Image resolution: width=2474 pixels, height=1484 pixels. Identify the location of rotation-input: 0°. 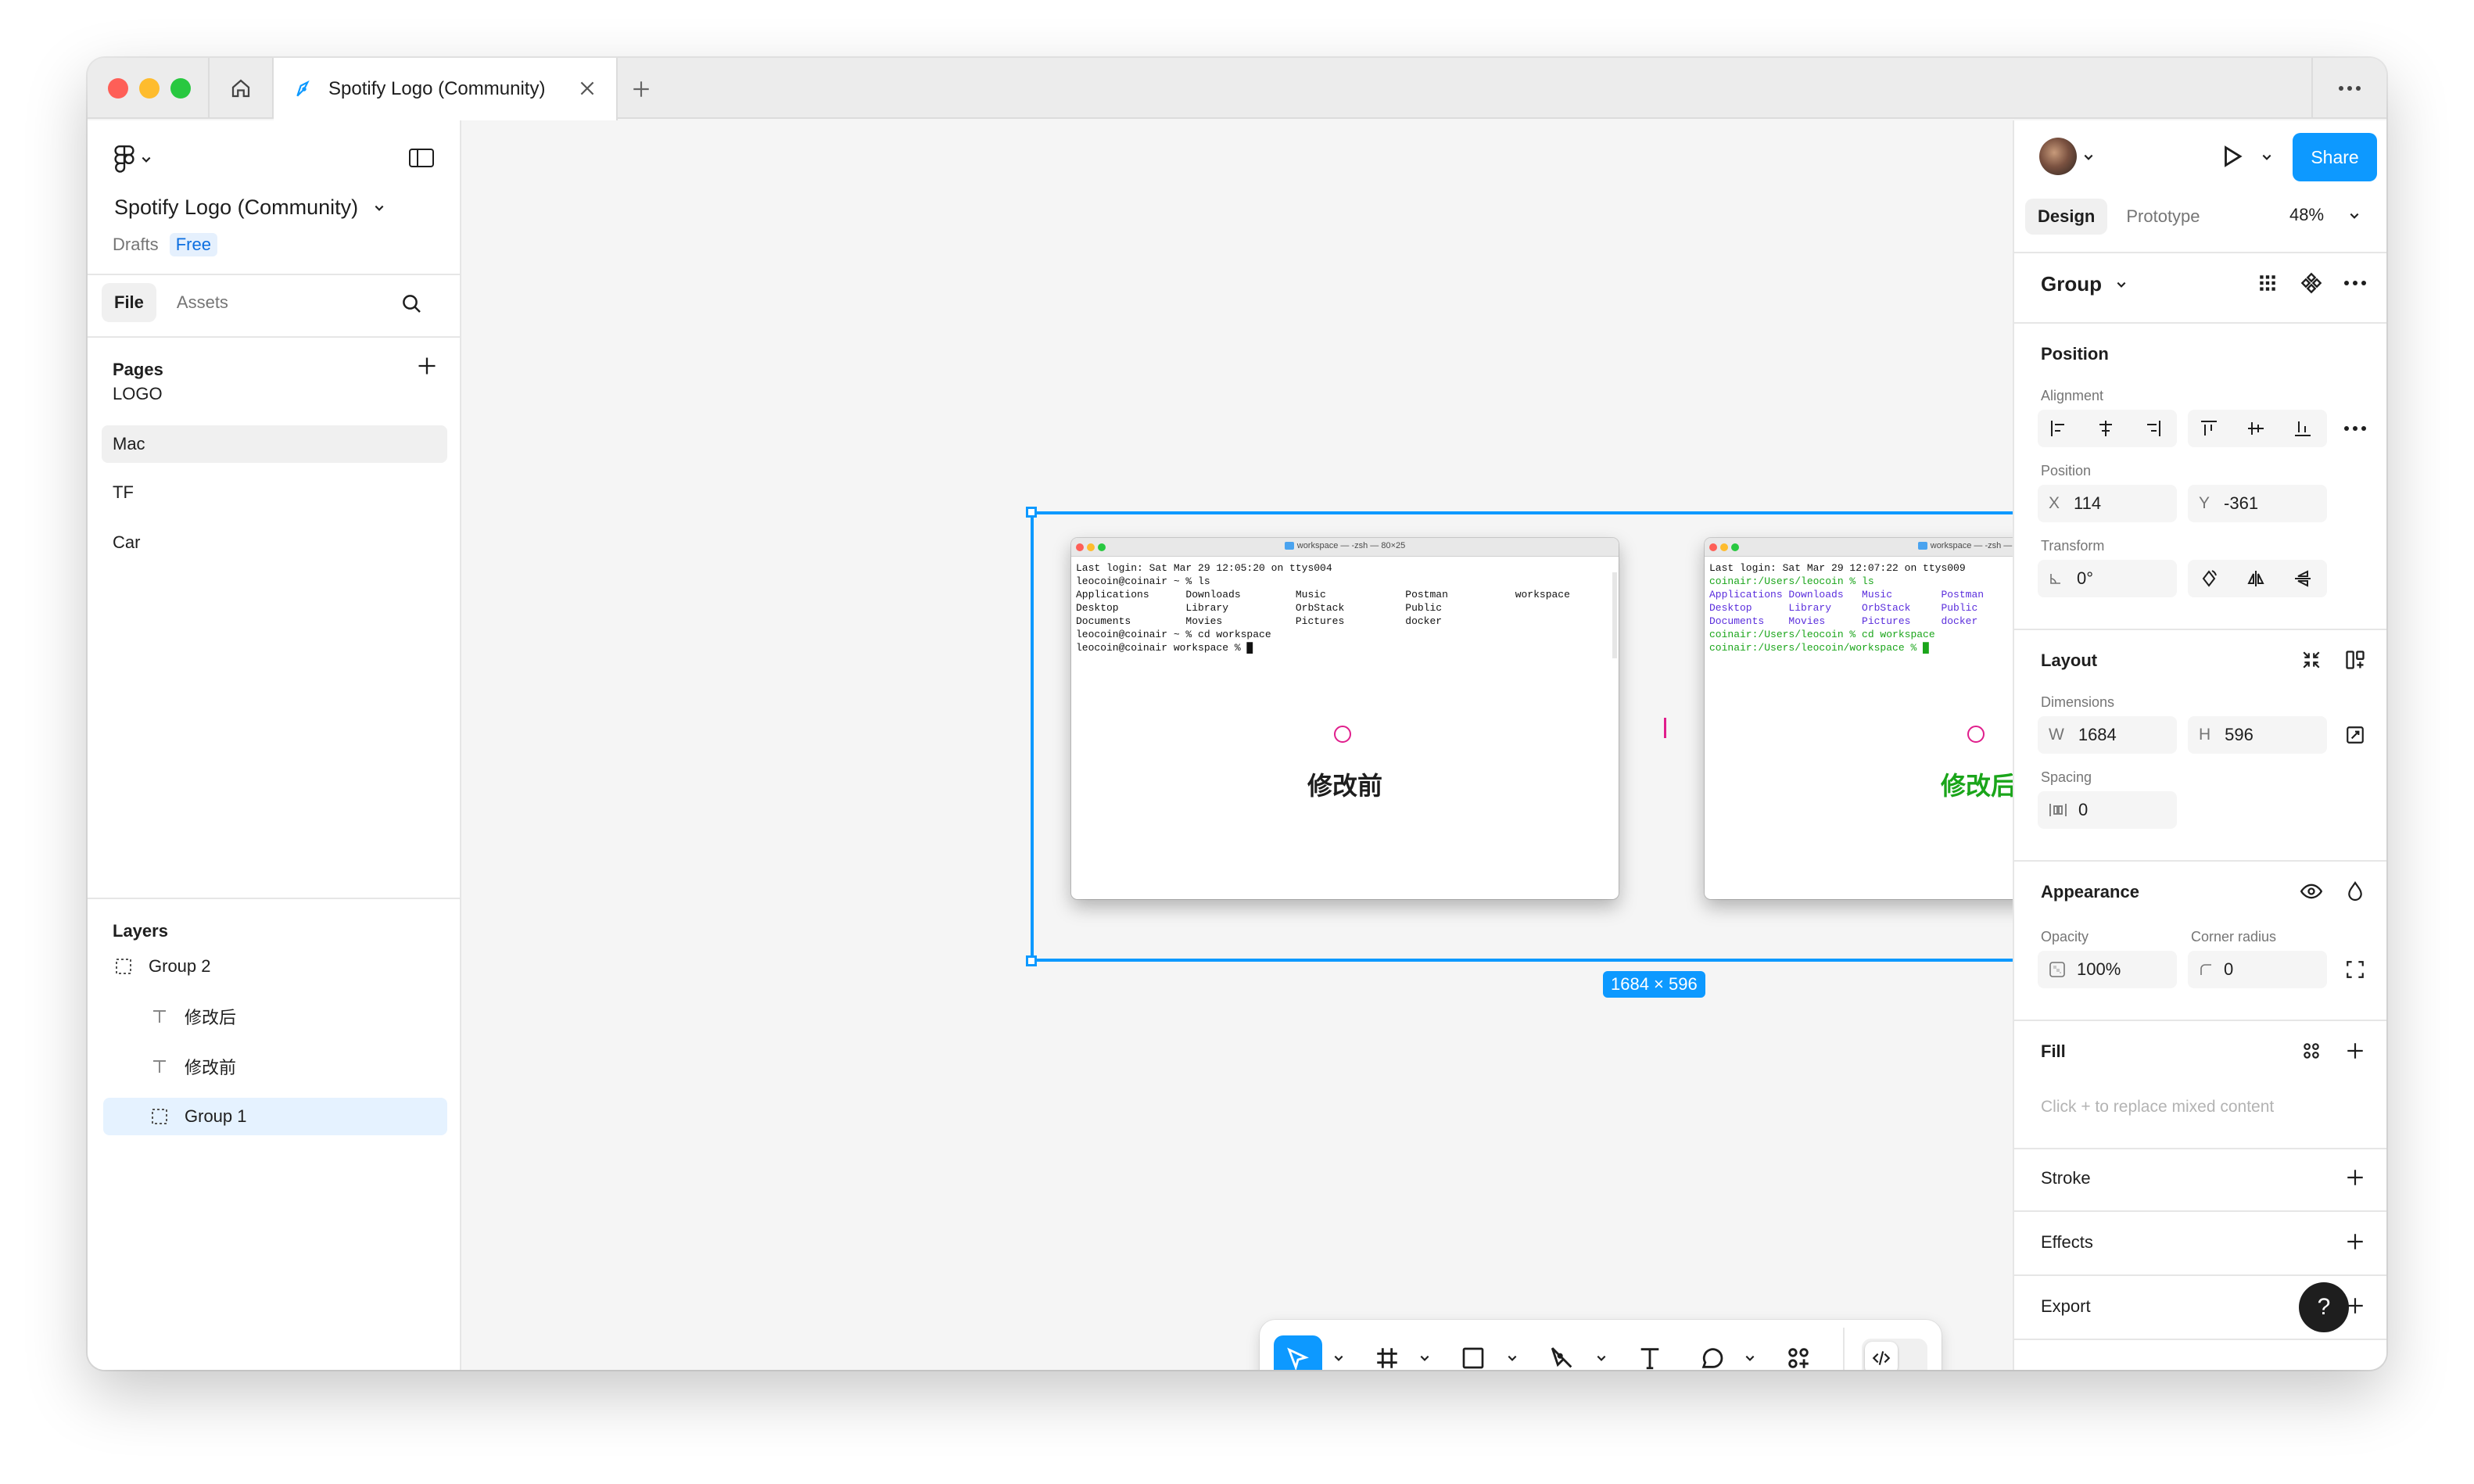
(2107, 578).